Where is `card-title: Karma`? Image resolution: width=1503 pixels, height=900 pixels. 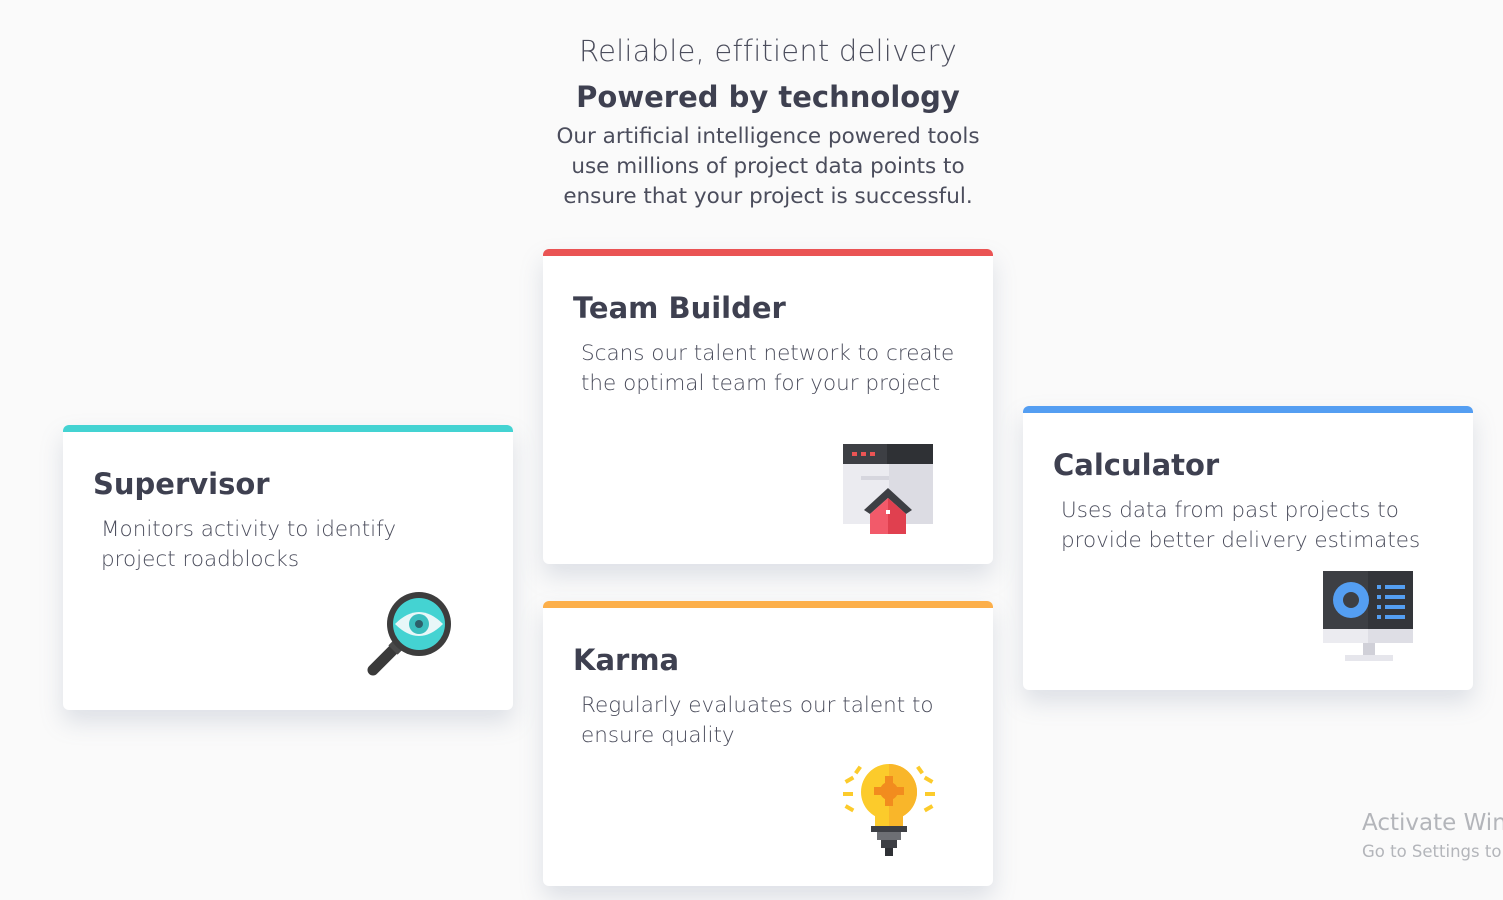 card-title: Karma is located at coordinates (626, 660).